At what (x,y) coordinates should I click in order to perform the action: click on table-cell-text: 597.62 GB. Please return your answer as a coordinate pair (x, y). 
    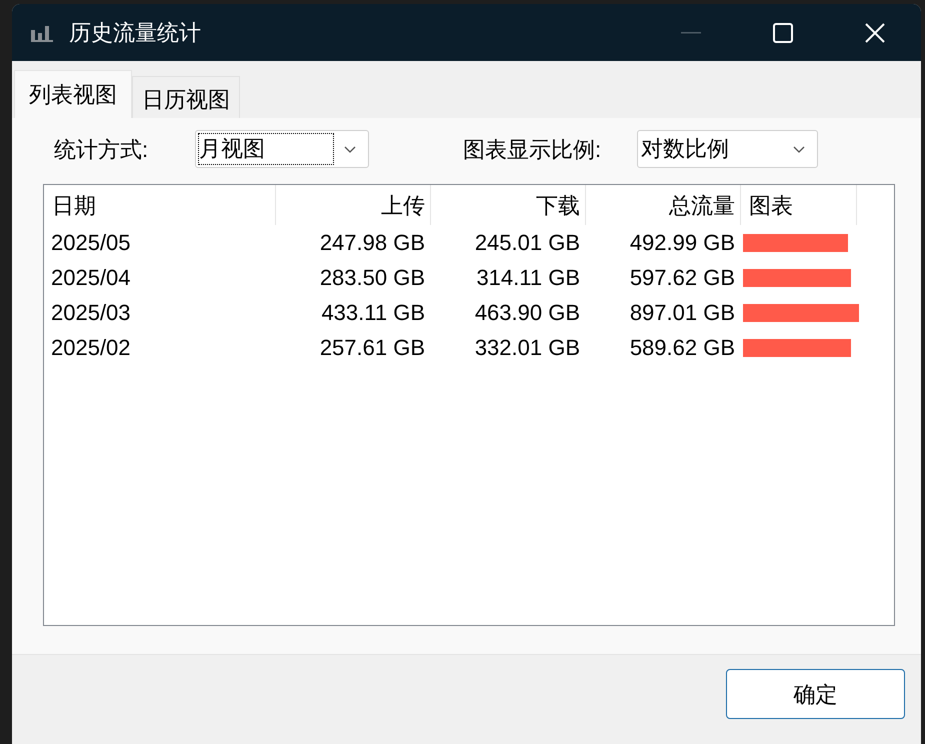
    Looking at the image, I should click on (682, 278).